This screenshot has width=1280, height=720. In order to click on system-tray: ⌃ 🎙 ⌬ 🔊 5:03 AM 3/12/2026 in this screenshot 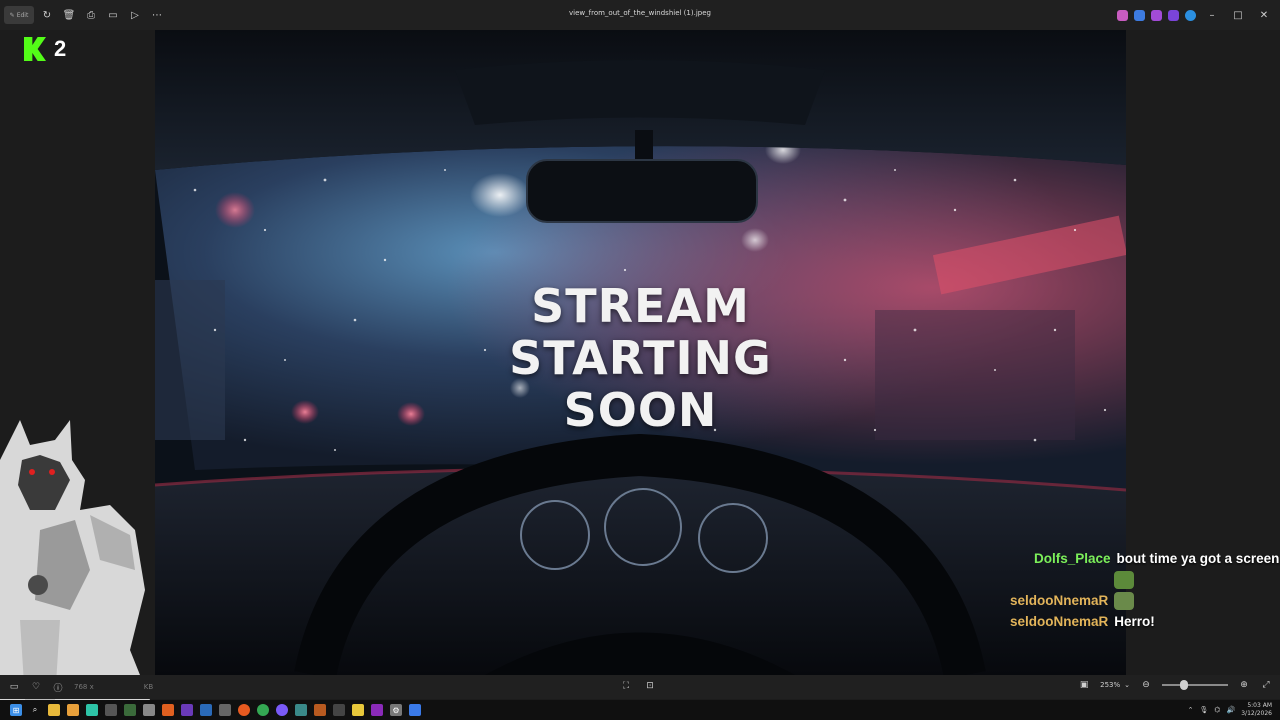, I will do `click(1230, 710)`.